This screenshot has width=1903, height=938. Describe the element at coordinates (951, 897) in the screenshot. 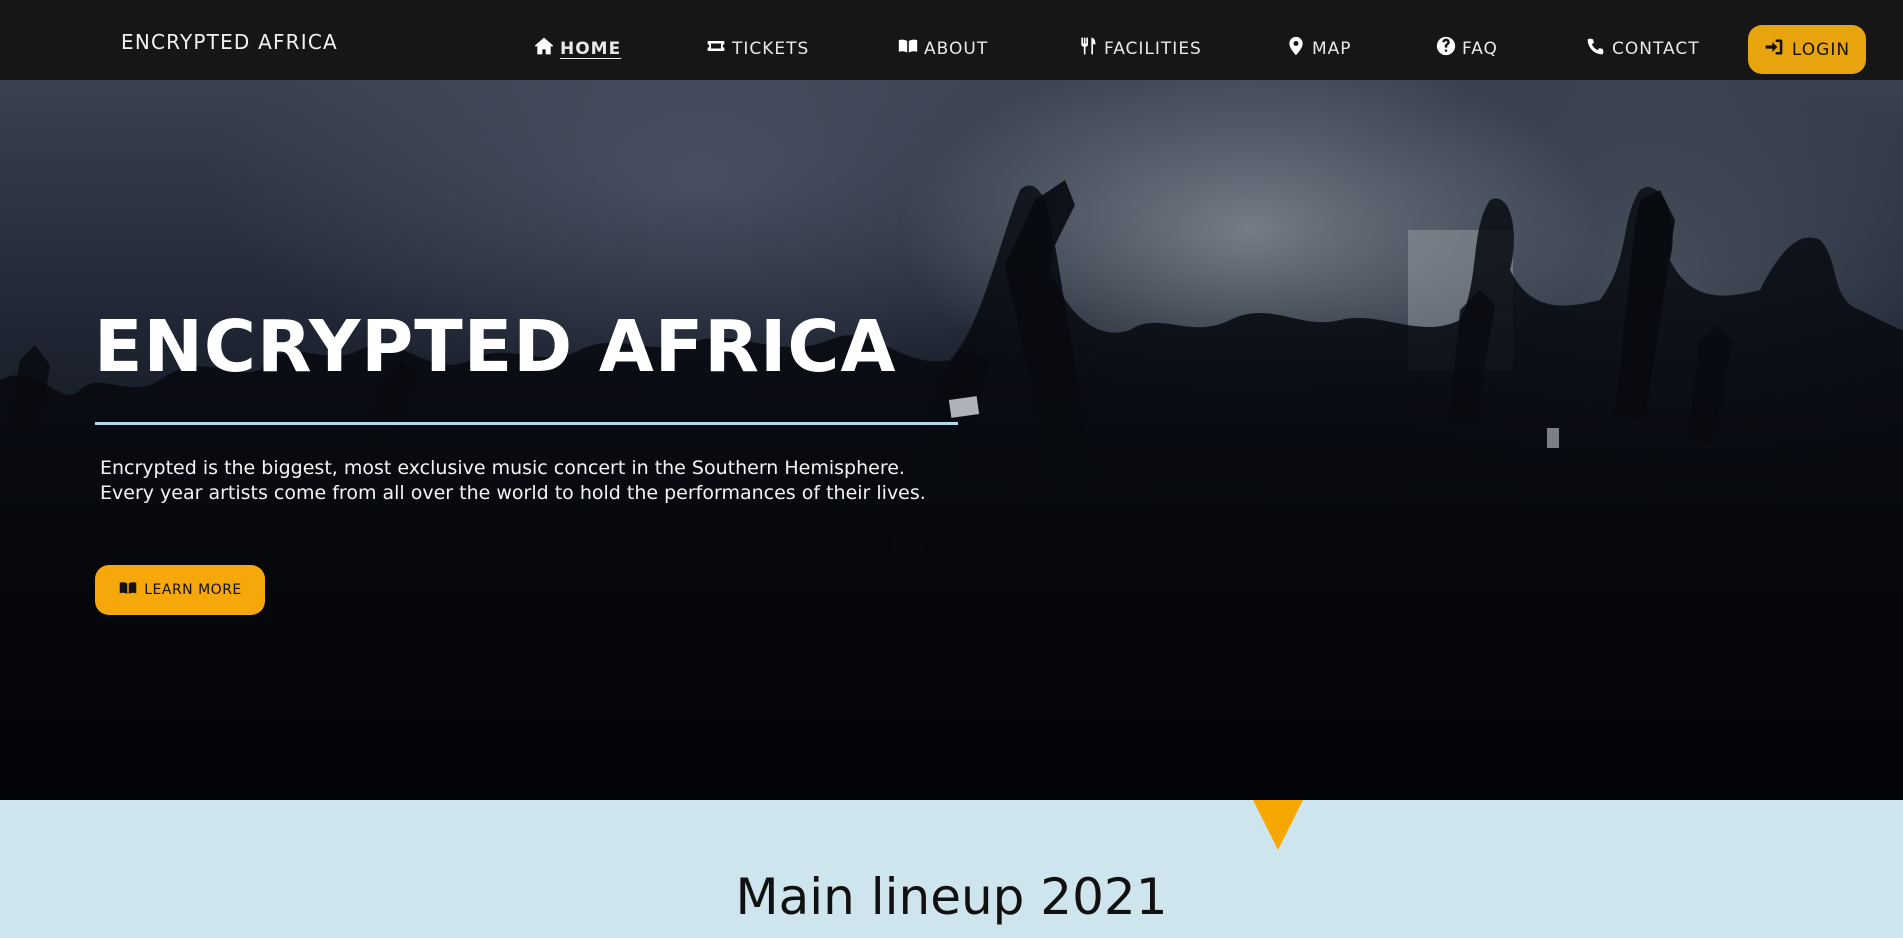

I see `lineup-title: Main lineup 2021` at that location.